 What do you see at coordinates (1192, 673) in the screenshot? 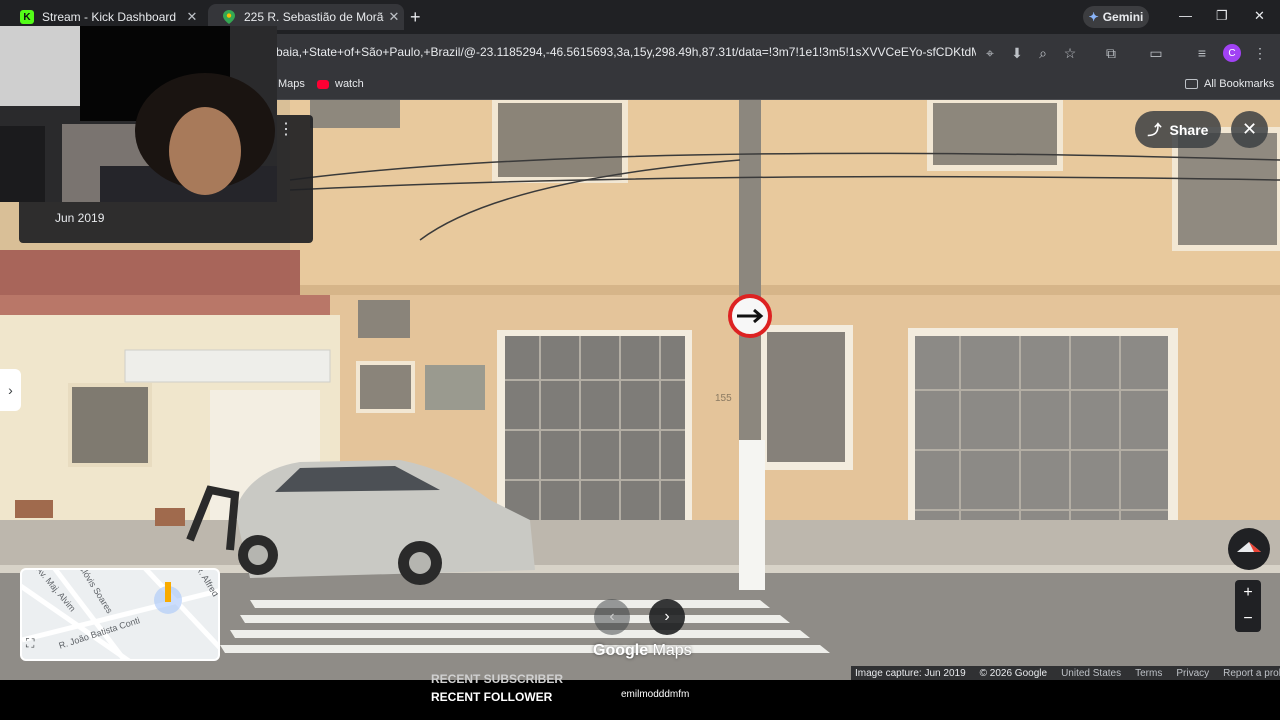
I see `privacy-link: Privacy` at bounding box center [1192, 673].